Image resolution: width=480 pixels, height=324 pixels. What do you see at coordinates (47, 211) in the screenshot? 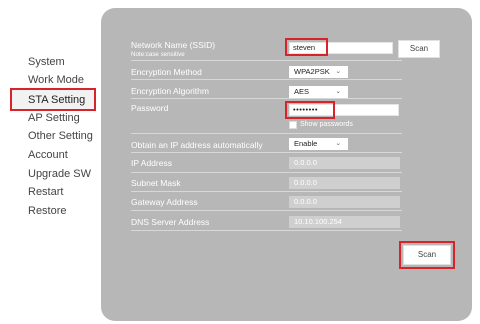
I see `sidebar-item-restore: Restore` at bounding box center [47, 211].